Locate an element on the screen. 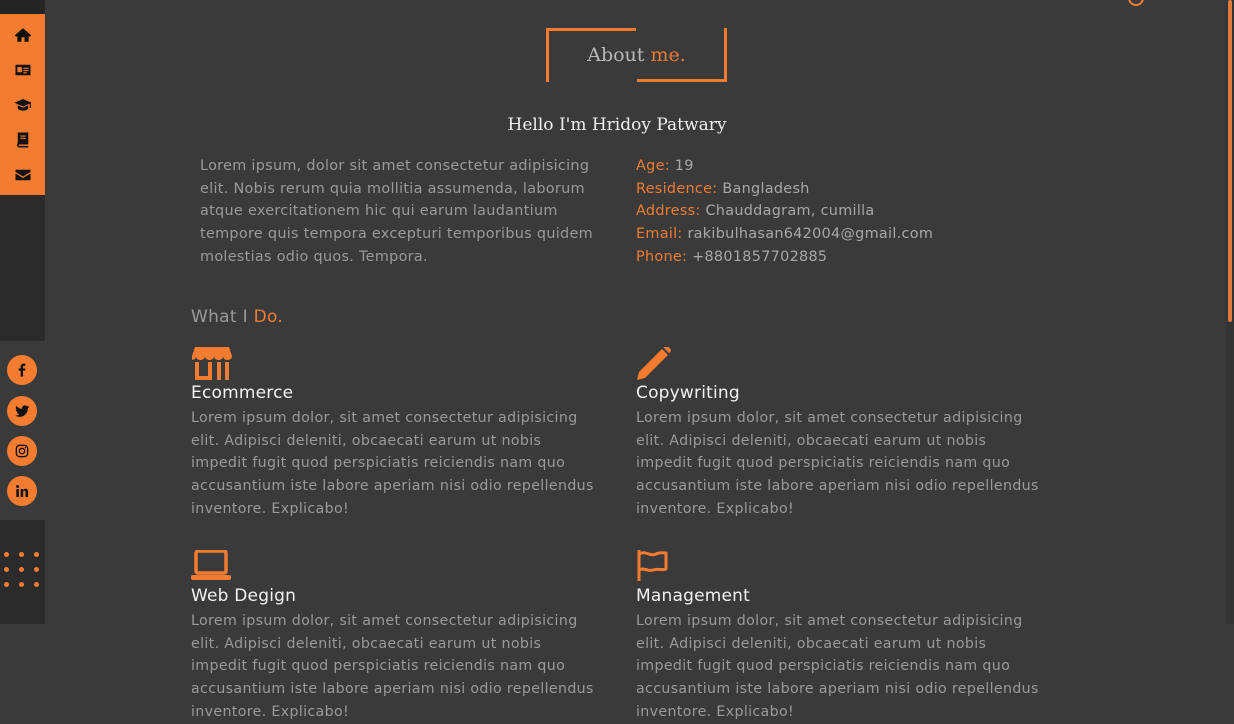 The height and width of the screenshot is (724, 1234). section-title: About me. is located at coordinates (636, 55).